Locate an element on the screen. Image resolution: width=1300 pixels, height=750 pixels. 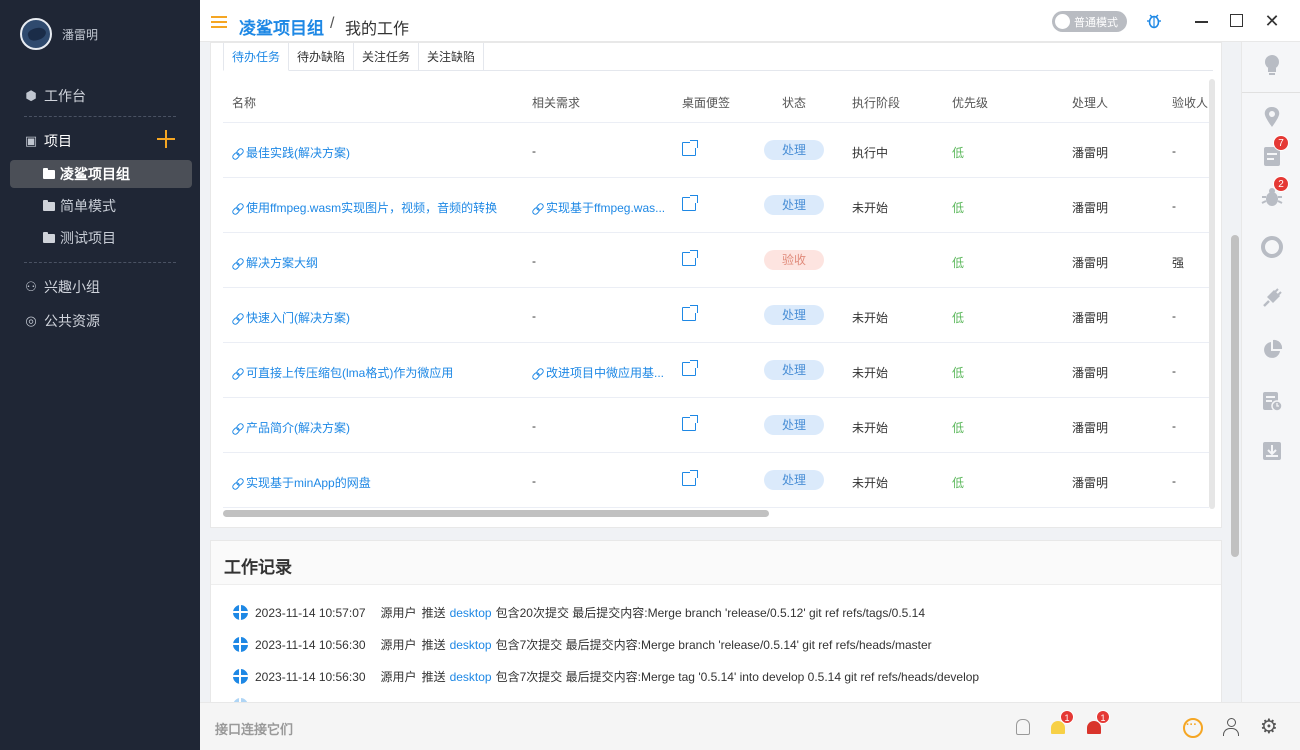
task-name-link: 产品简介(解决方案) is located at coordinates (291, 427).